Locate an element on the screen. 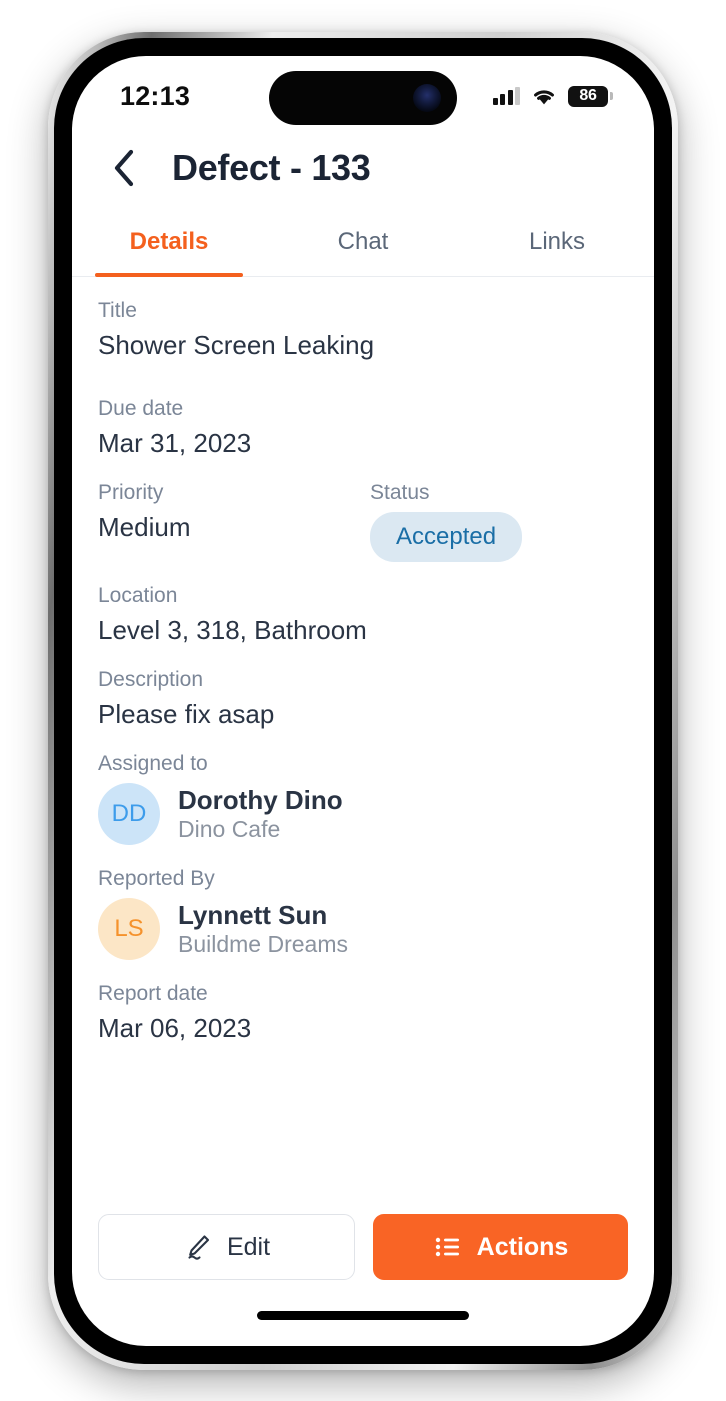  assigned-to-person-text: Dorothy Dino Dino Cafe is located at coordinates (260, 814).